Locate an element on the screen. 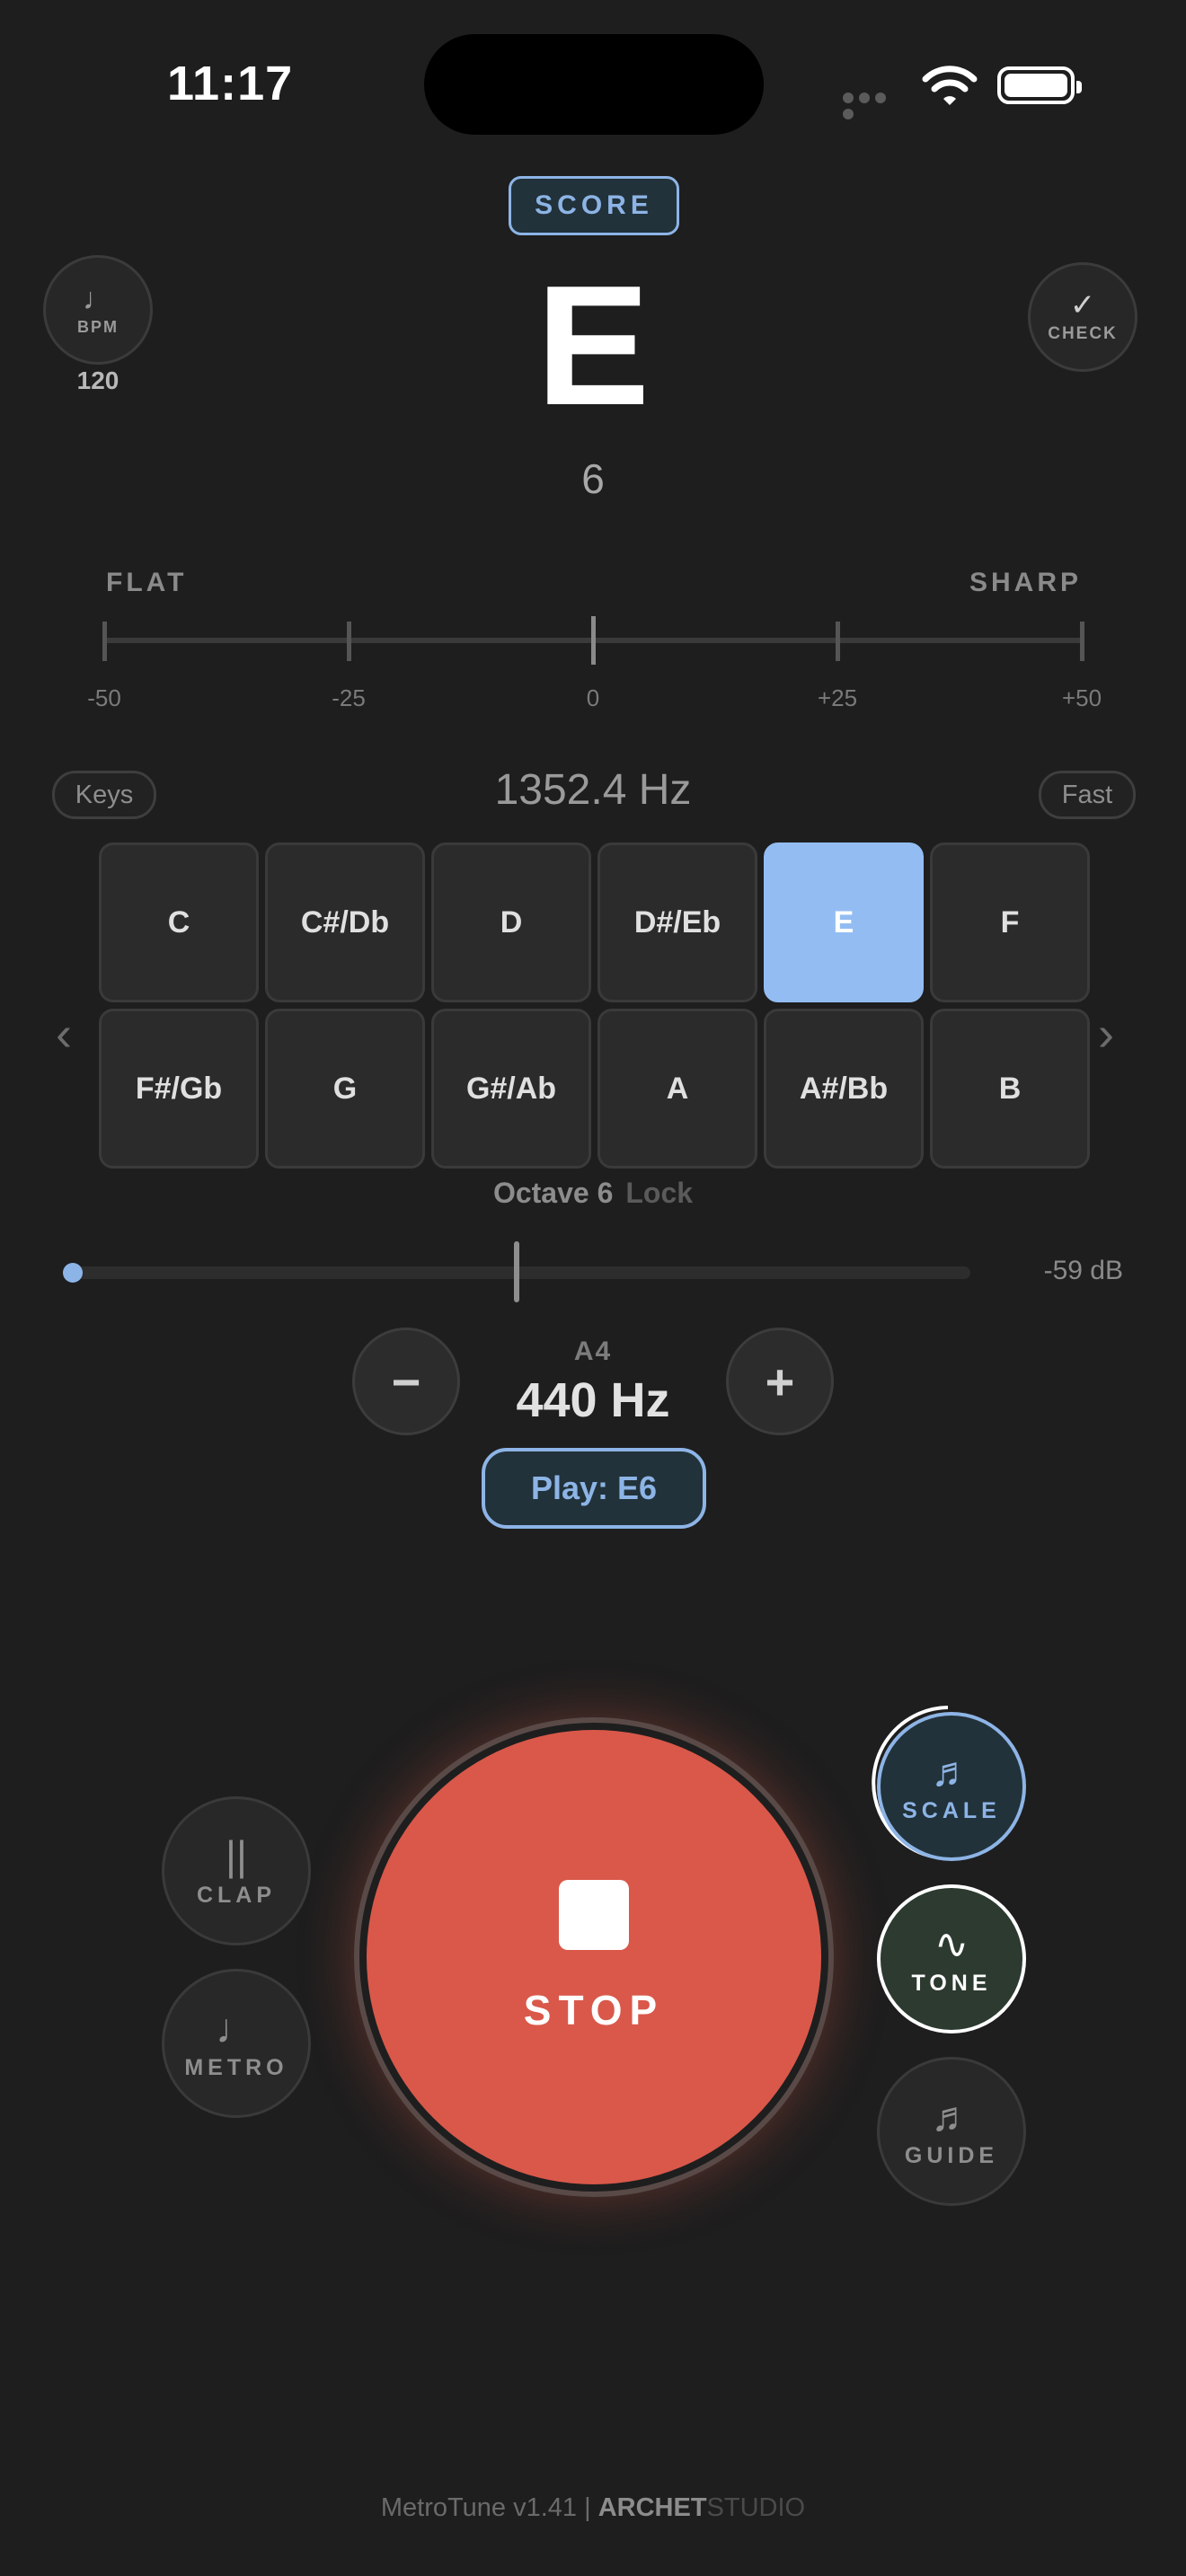 The width and height of the screenshot is (1186, 2576). metronome-label: METRO is located at coordinates (236, 2067).